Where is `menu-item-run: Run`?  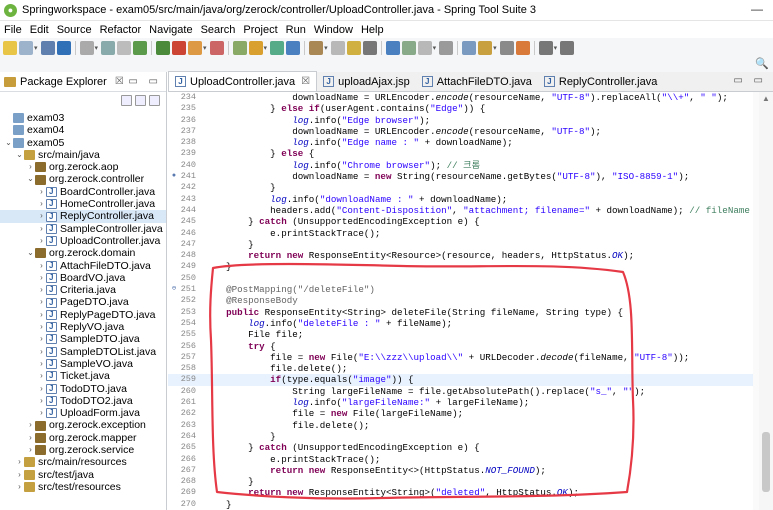
menu-item-run: Run is located at coordinates (296, 30).